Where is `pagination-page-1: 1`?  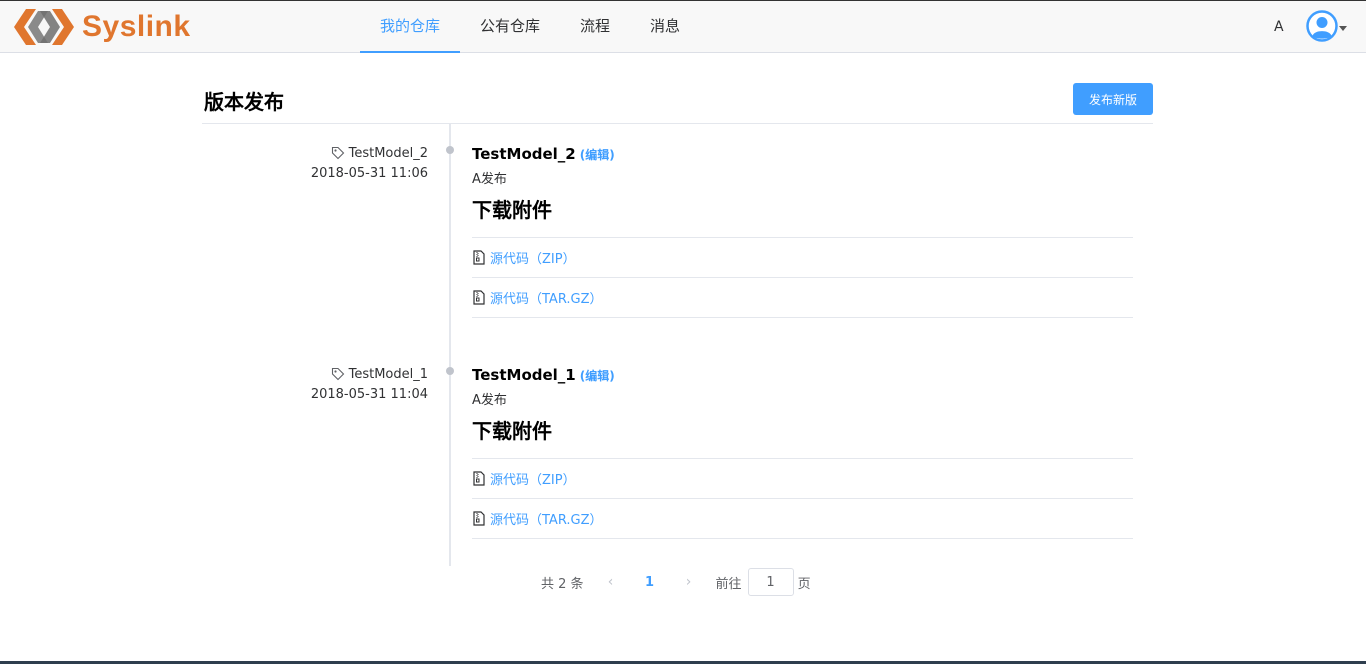 pagination-page-1: 1 is located at coordinates (650, 582).